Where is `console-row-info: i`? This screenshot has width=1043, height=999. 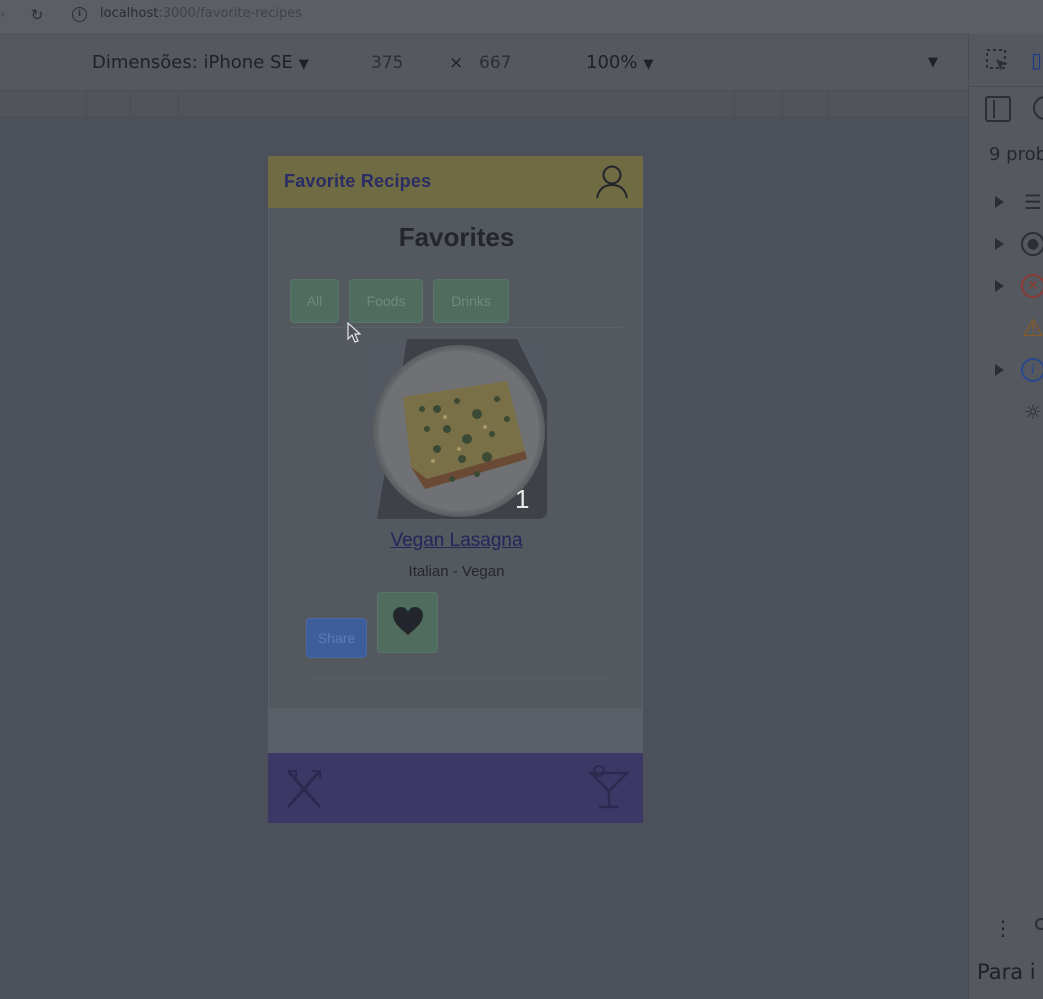 console-row-info: i is located at coordinates (1006, 371).